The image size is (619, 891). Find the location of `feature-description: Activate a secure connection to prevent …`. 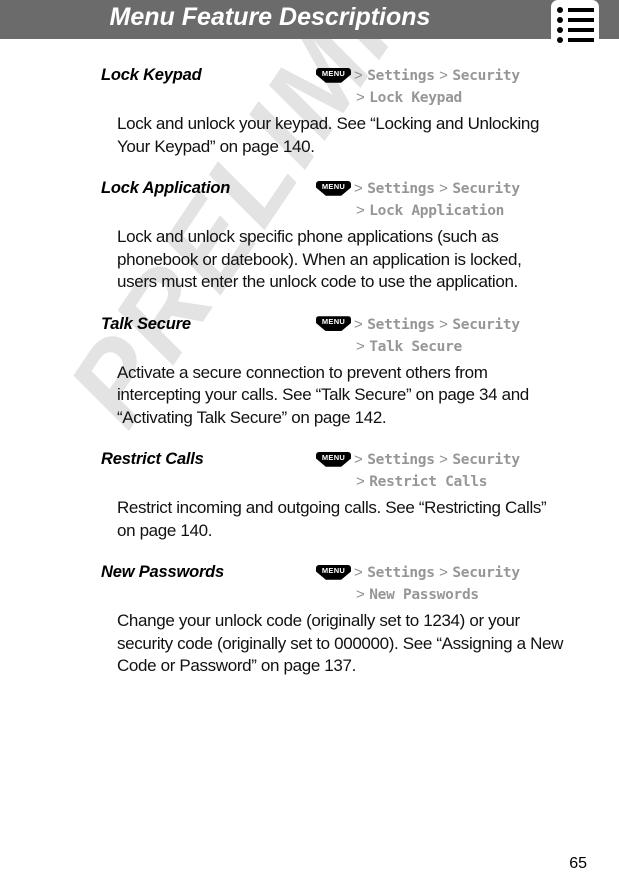

feature-description: Activate a secure connection to prevent … is located at coordinates (323, 394).